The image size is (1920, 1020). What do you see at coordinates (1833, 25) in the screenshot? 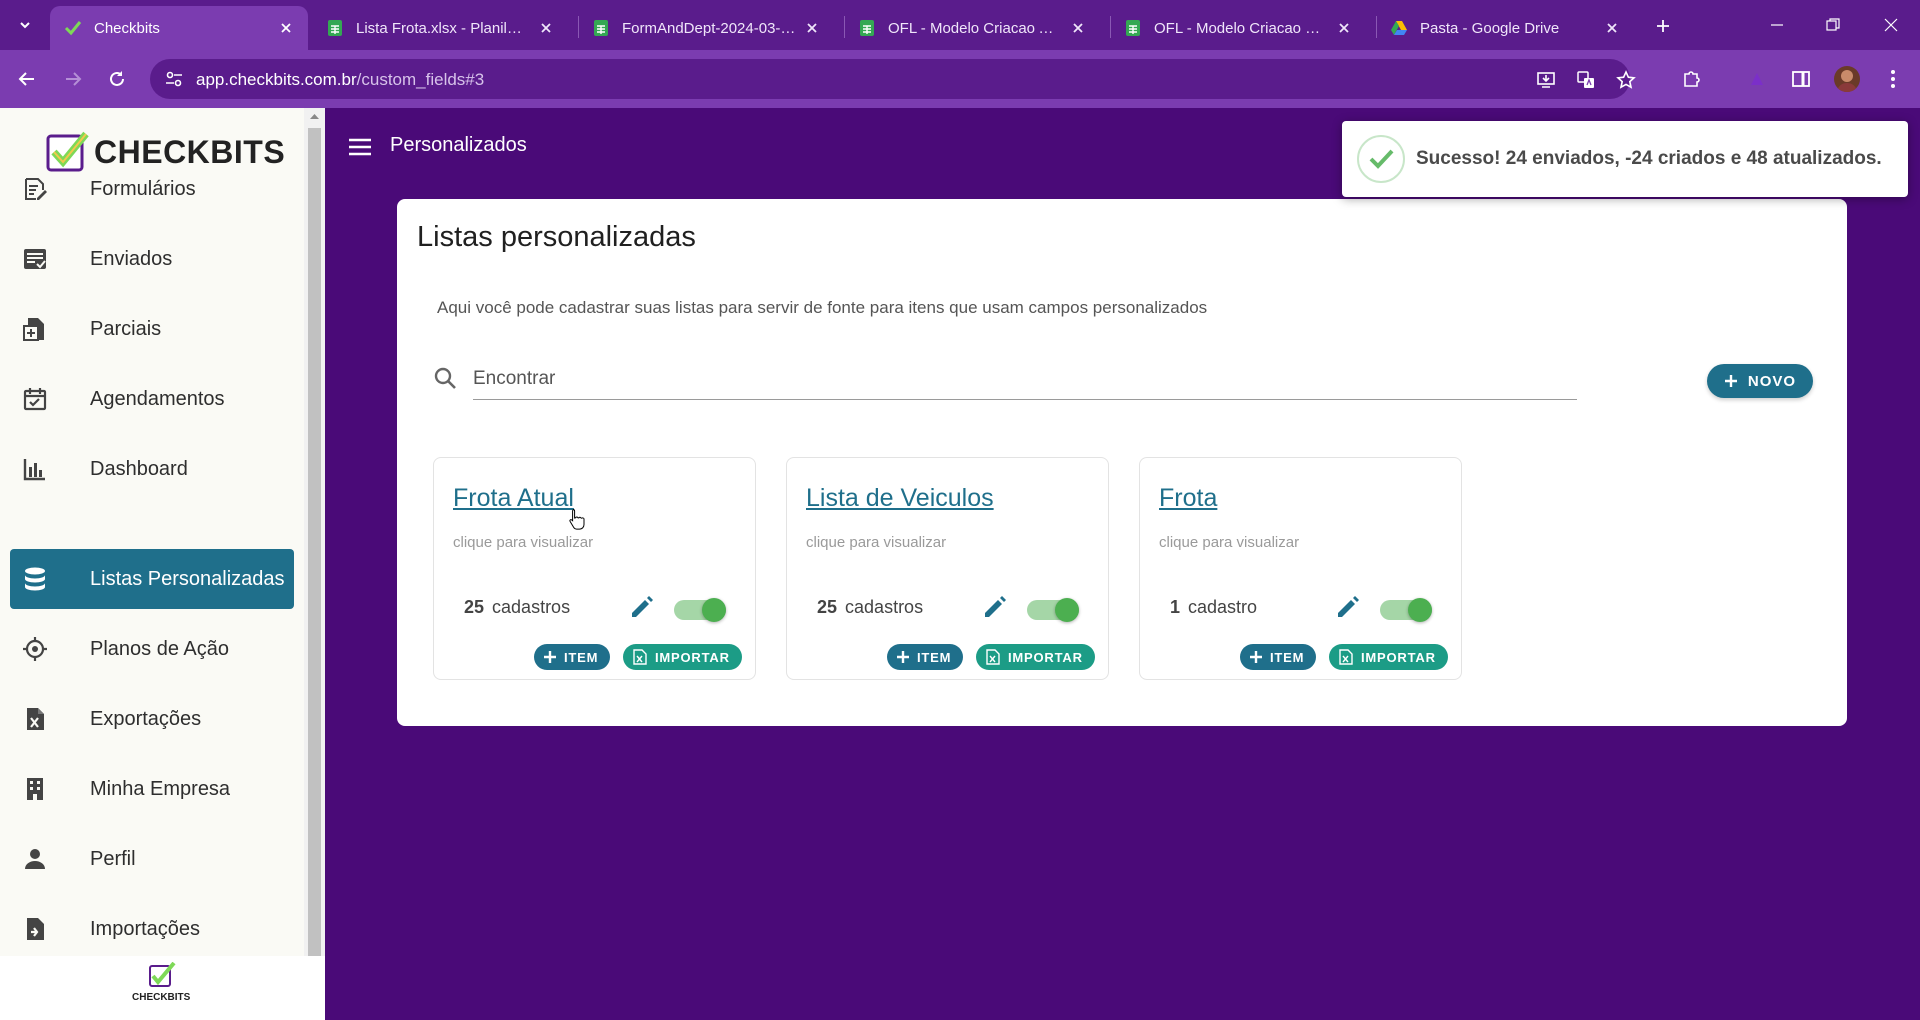
I see `restore-button` at bounding box center [1833, 25].